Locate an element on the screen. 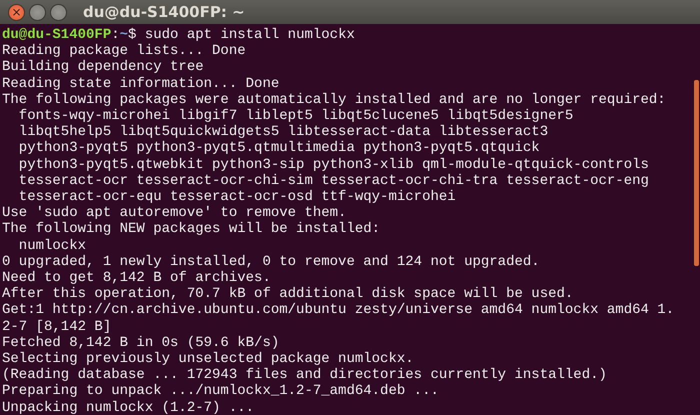 The image size is (700, 415). output-line: Fetched 8,142 B in 0s (59.6 kB/s) is located at coordinates (141, 343).